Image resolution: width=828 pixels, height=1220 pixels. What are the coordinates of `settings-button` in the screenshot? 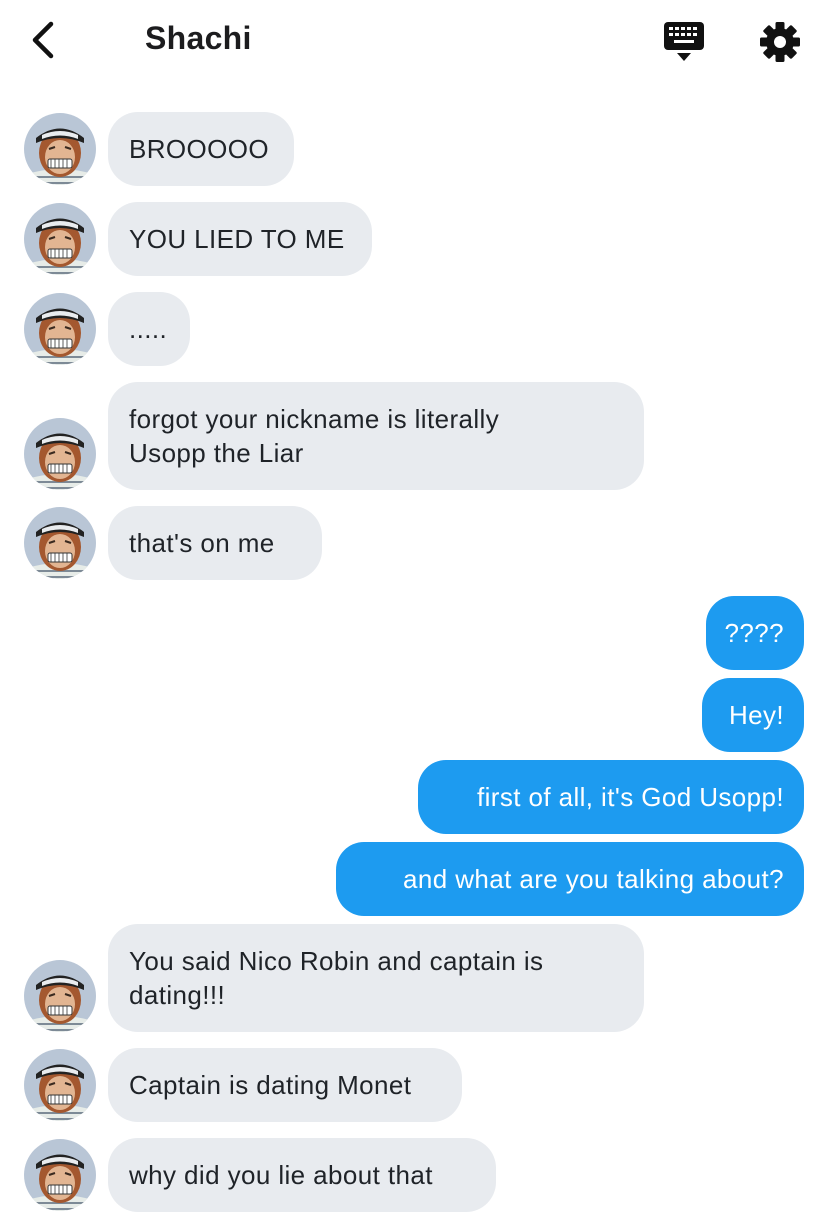 It's located at (780, 42).